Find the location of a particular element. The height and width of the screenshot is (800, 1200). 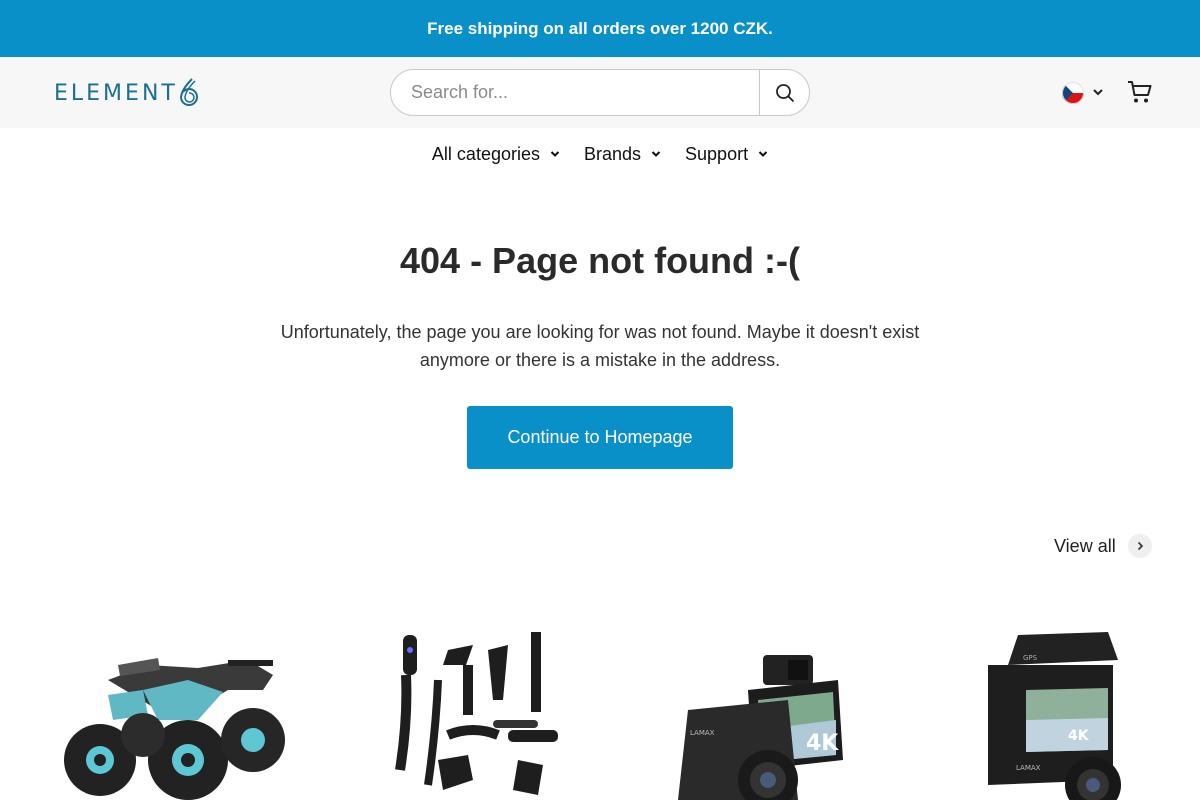

search-bar is located at coordinates (600, 92).